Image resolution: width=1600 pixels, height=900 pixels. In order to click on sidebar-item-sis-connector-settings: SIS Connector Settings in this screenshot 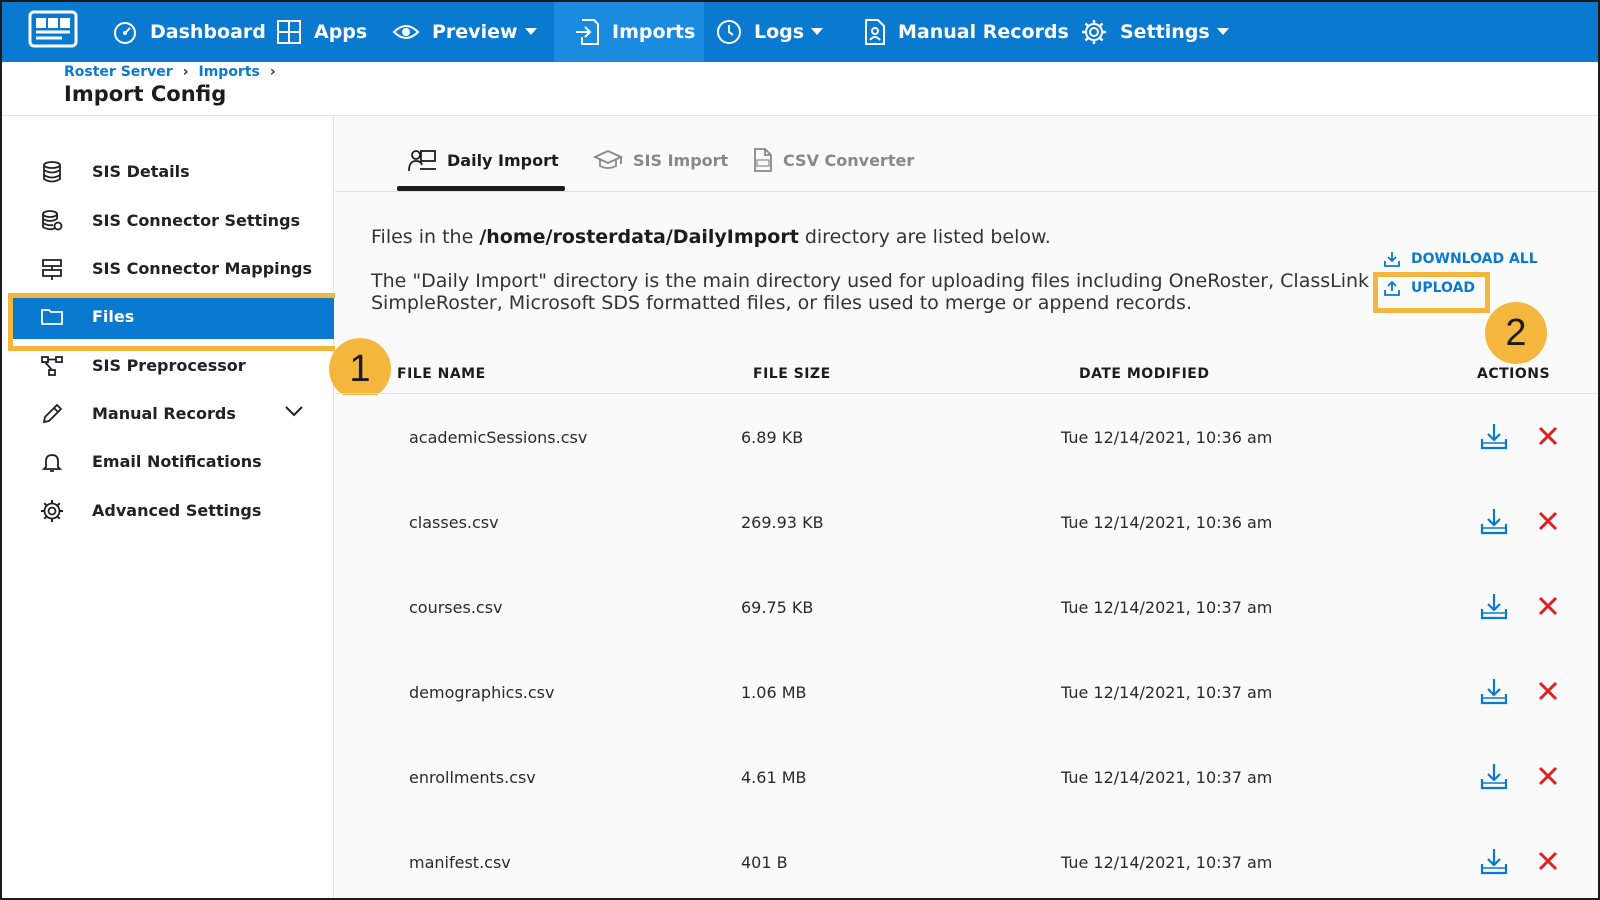, I will do `click(173, 220)`.